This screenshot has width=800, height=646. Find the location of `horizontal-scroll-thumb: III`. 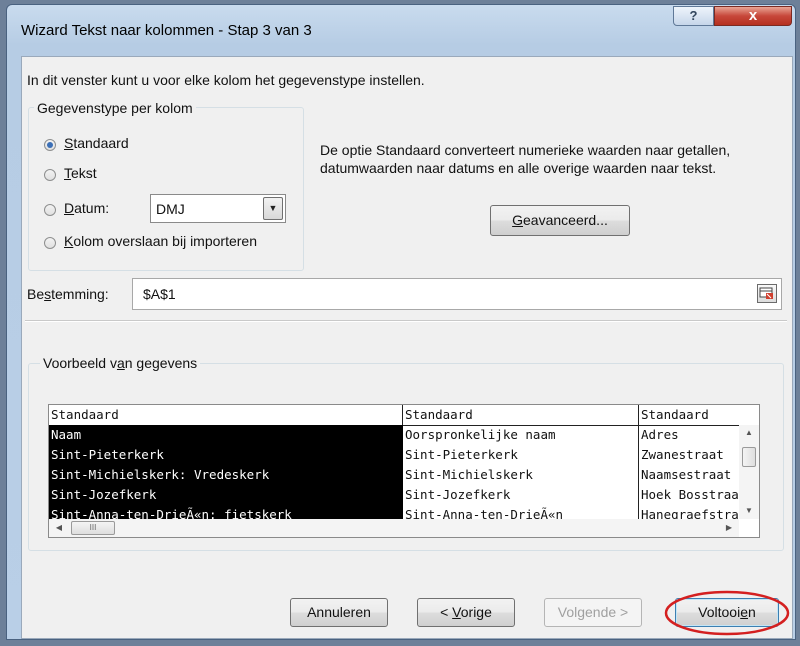

horizontal-scroll-thumb: III is located at coordinates (93, 528).